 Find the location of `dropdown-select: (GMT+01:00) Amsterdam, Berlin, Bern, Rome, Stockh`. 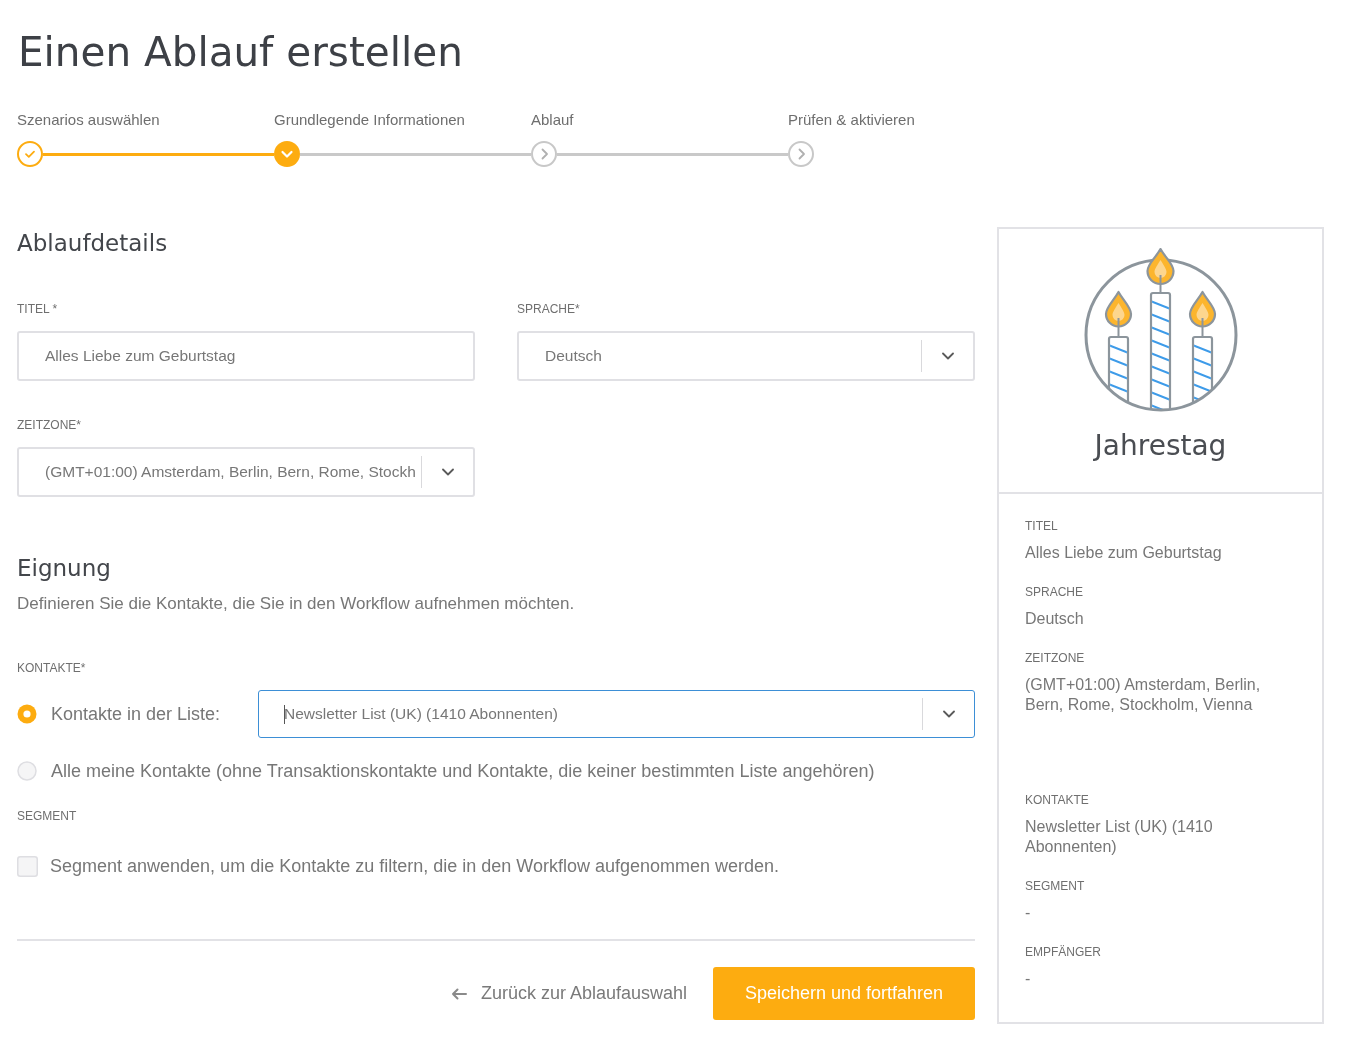

dropdown-select: (GMT+01:00) Amsterdam, Berlin, Bern, Rome, Stockh is located at coordinates (246, 472).